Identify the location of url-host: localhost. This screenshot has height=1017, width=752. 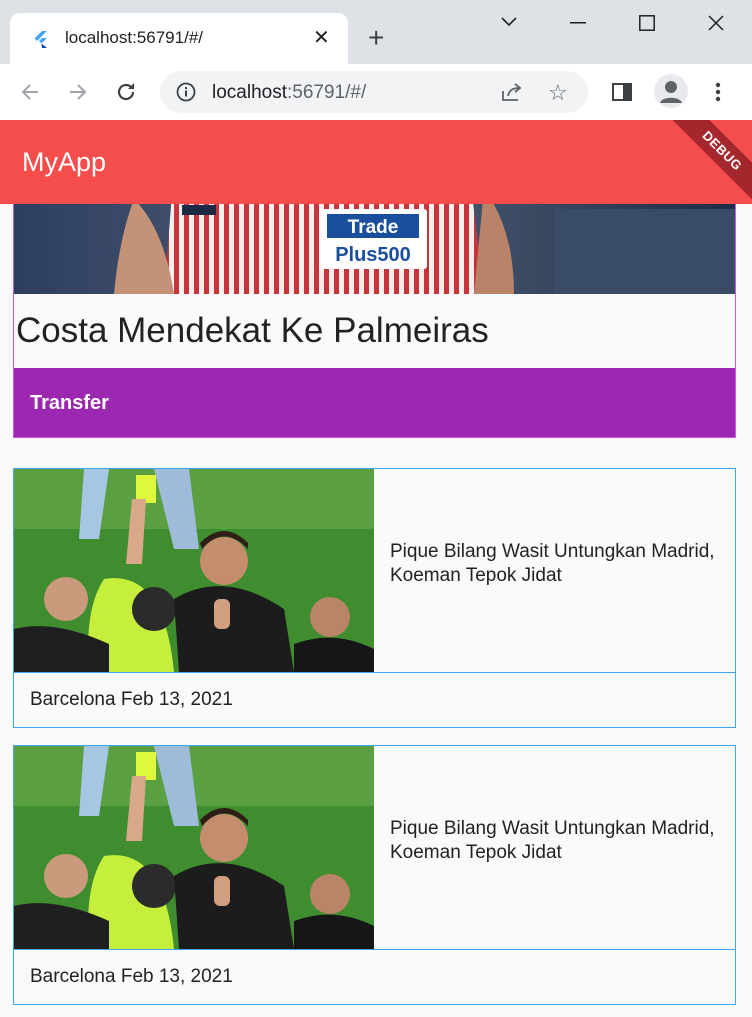
(249, 92).